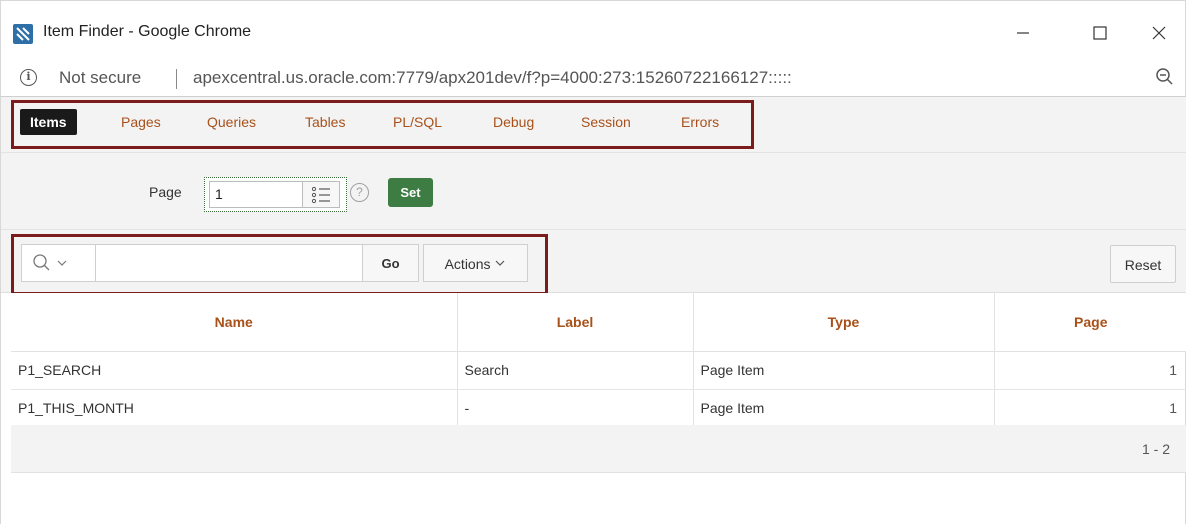 Image resolution: width=1186 pixels, height=524 pixels. Describe the element at coordinates (1023, 33) in the screenshot. I see `minimize-icon` at that location.